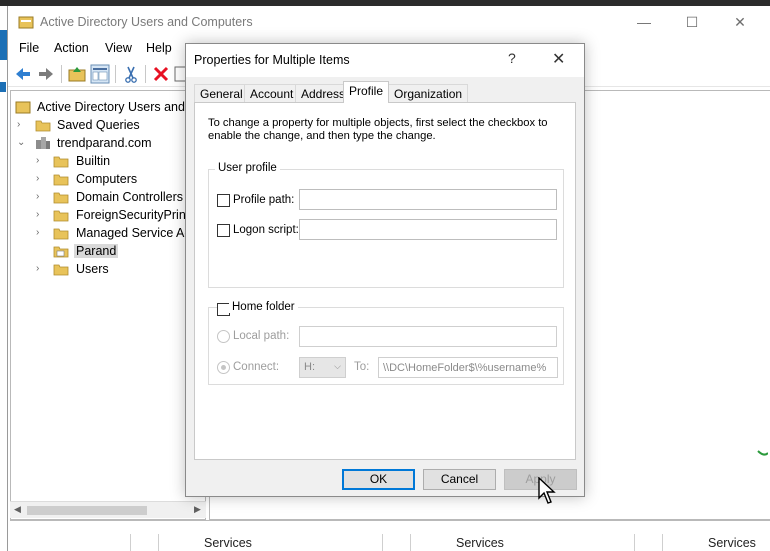 The height and width of the screenshot is (551, 770). What do you see at coordinates (264, 200) in the screenshot?
I see `profile-path-label: Profile path:` at bounding box center [264, 200].